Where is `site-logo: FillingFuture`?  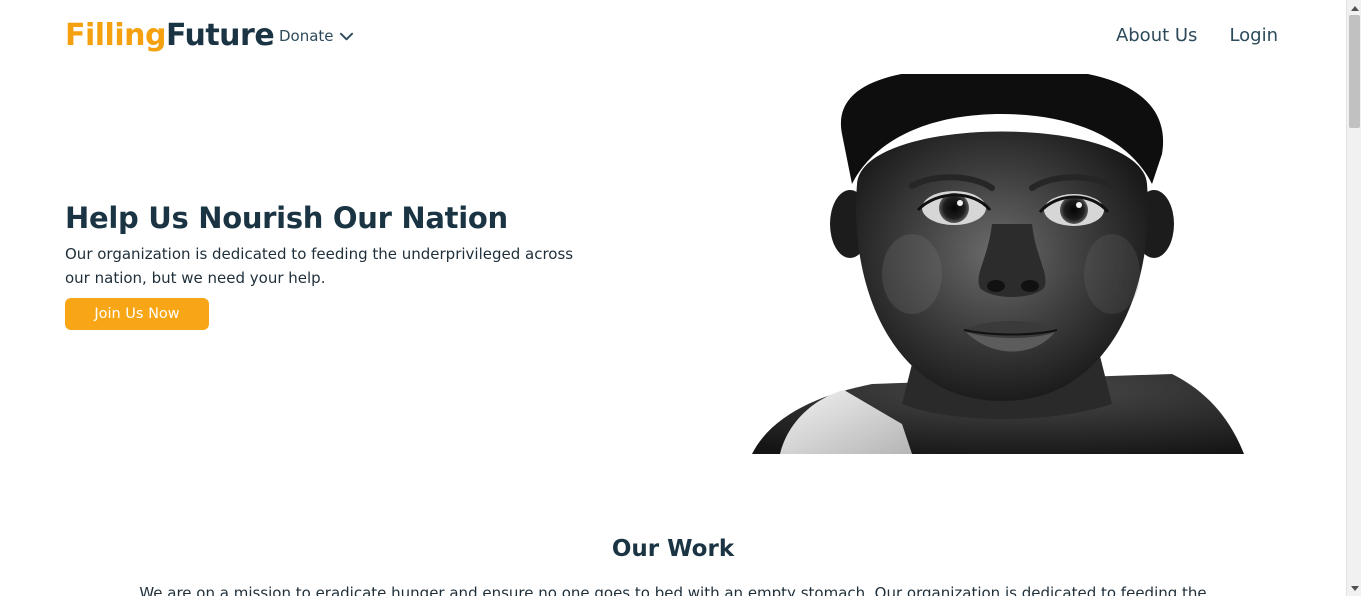
site-logo: FillingFuture is located at coordinates (170, 35).